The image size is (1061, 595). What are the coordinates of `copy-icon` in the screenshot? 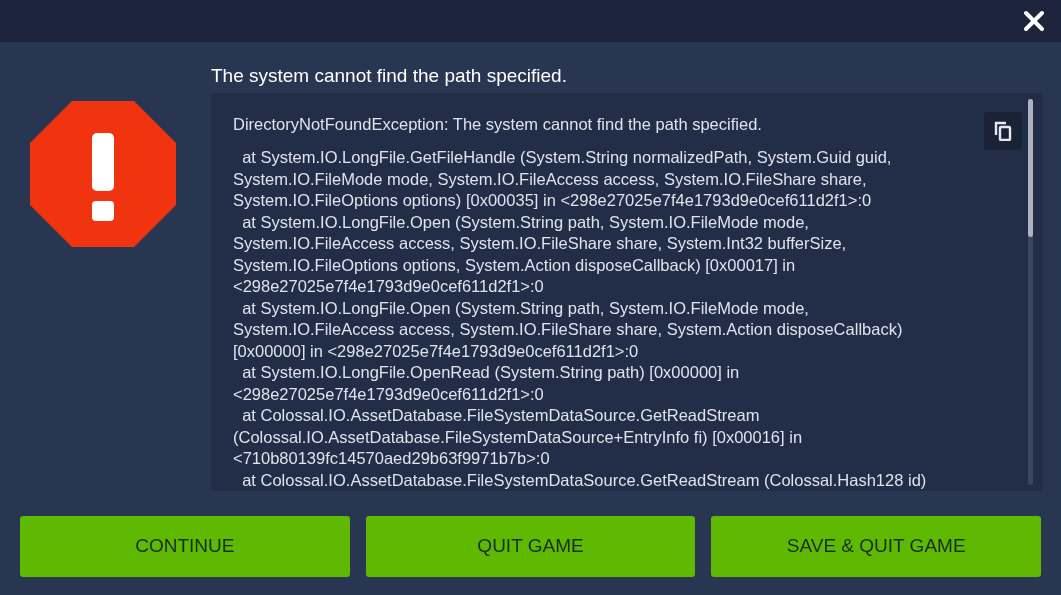 It's located at (1003, 131).